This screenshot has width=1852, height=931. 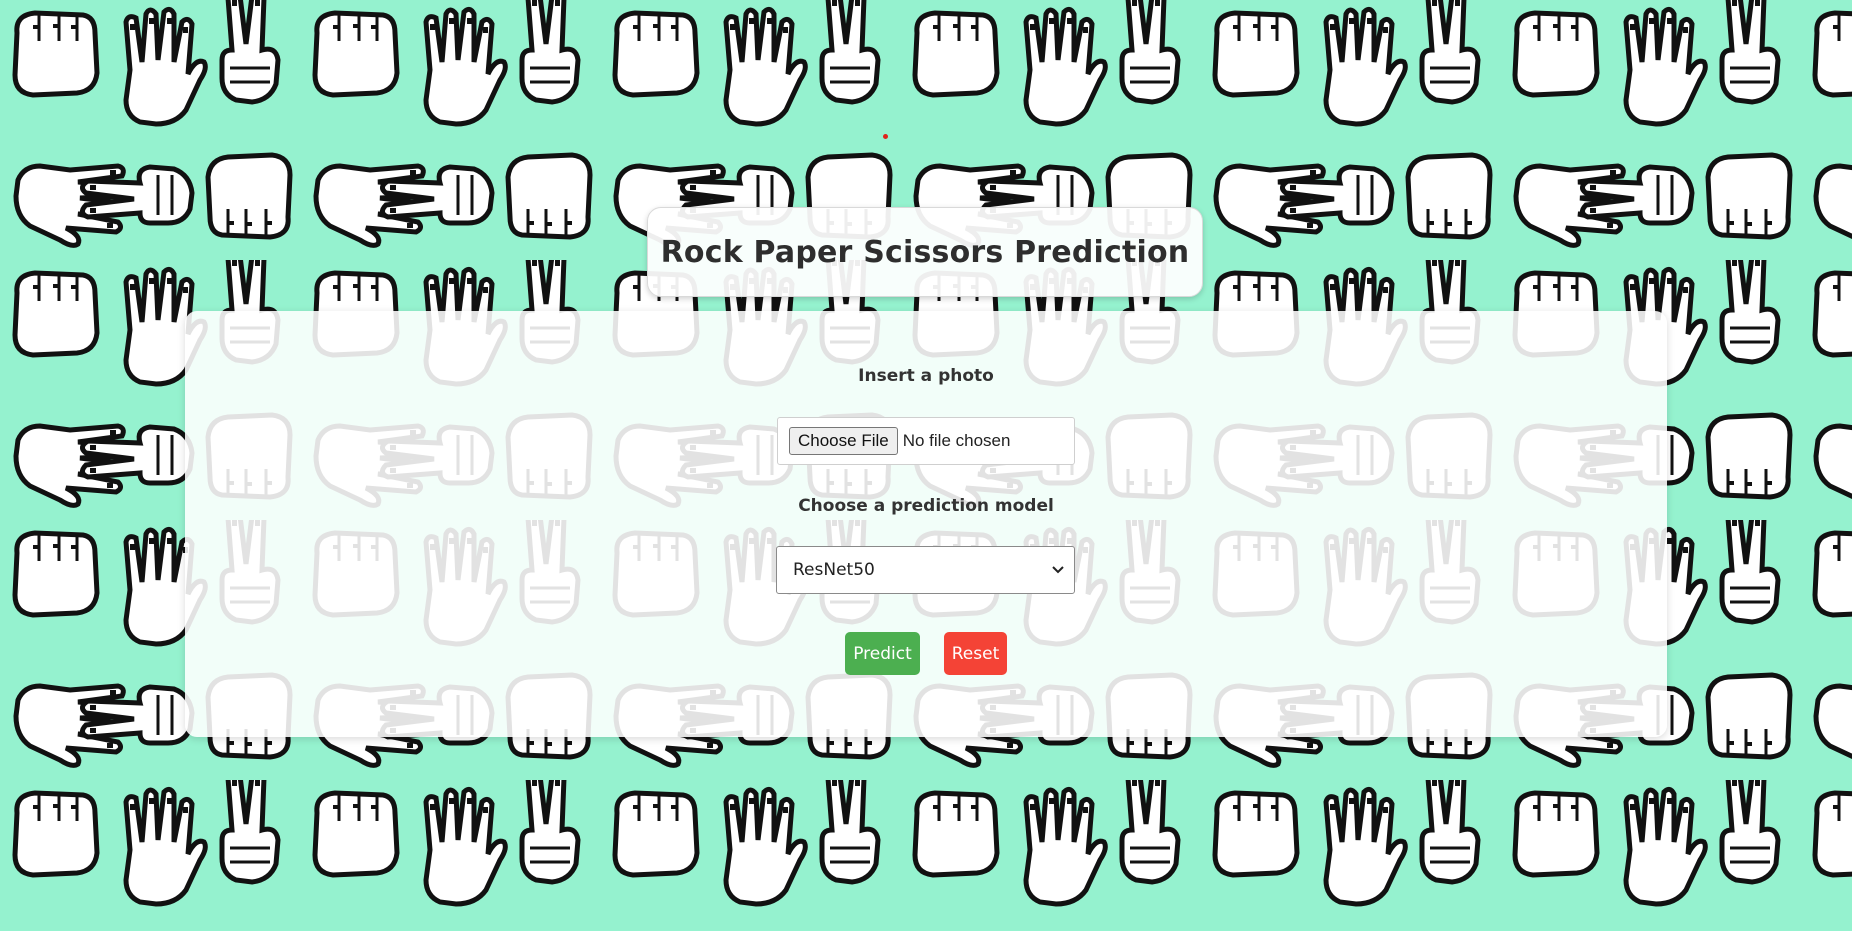 What do you see at coordinates (926, 376) in the screenshot?
I see `insert-photo-label: Insert a photo` at bounding box center [926, 376].